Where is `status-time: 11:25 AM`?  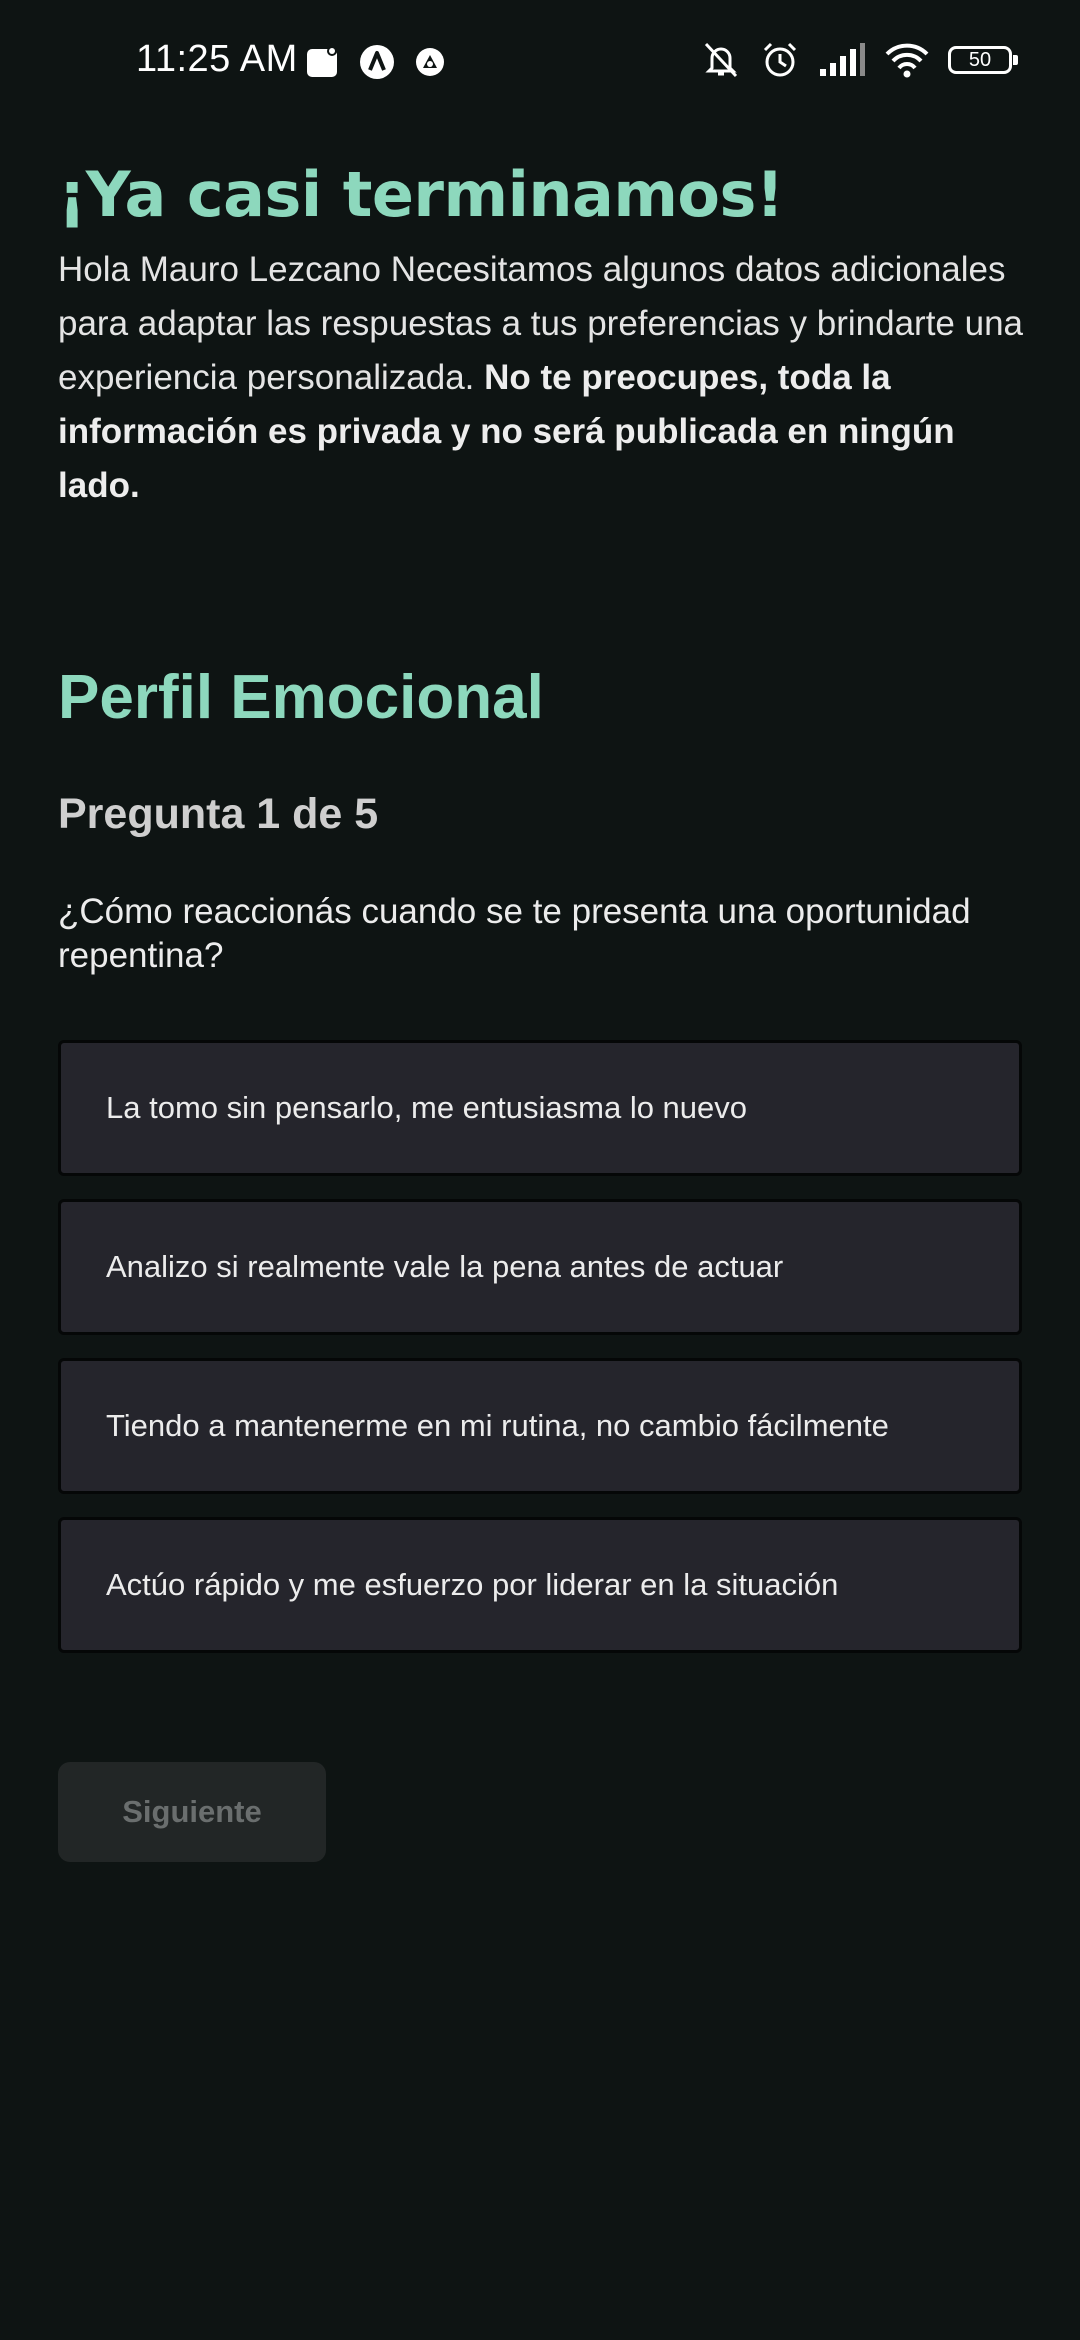 status-time: 11:25 AM is located at coordinates (217, 59).